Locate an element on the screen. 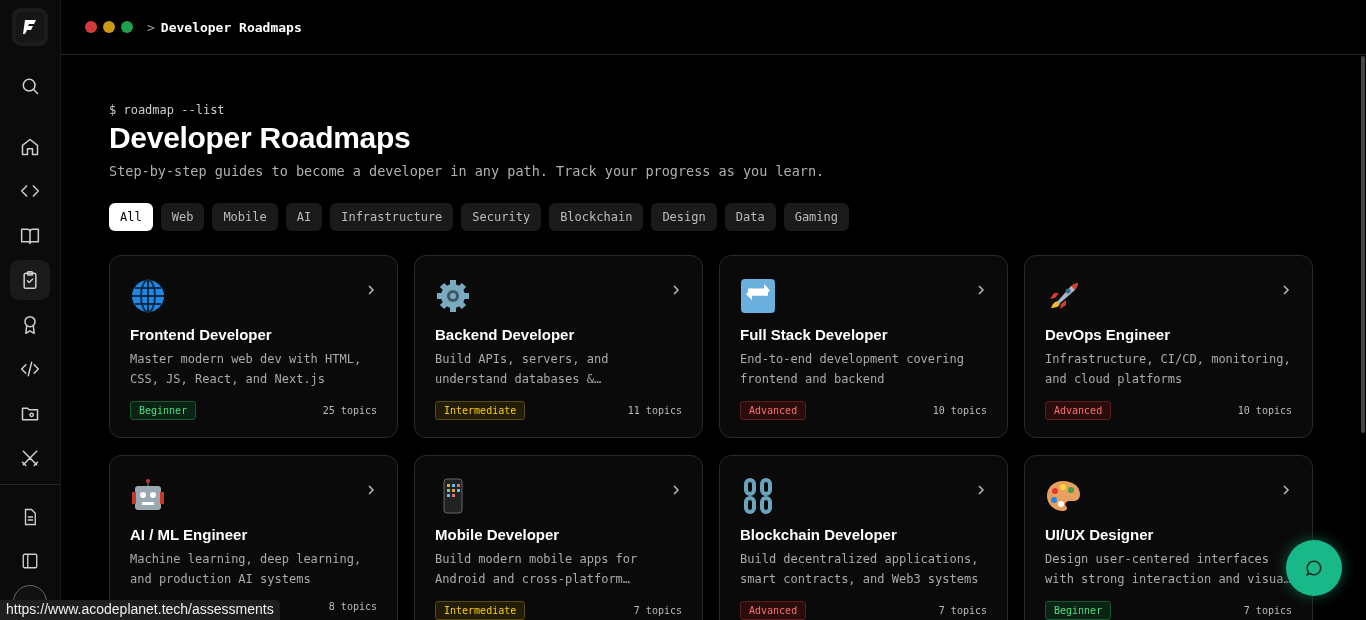  card-title: Blockchain Developer is located at coordinates (819, 534).